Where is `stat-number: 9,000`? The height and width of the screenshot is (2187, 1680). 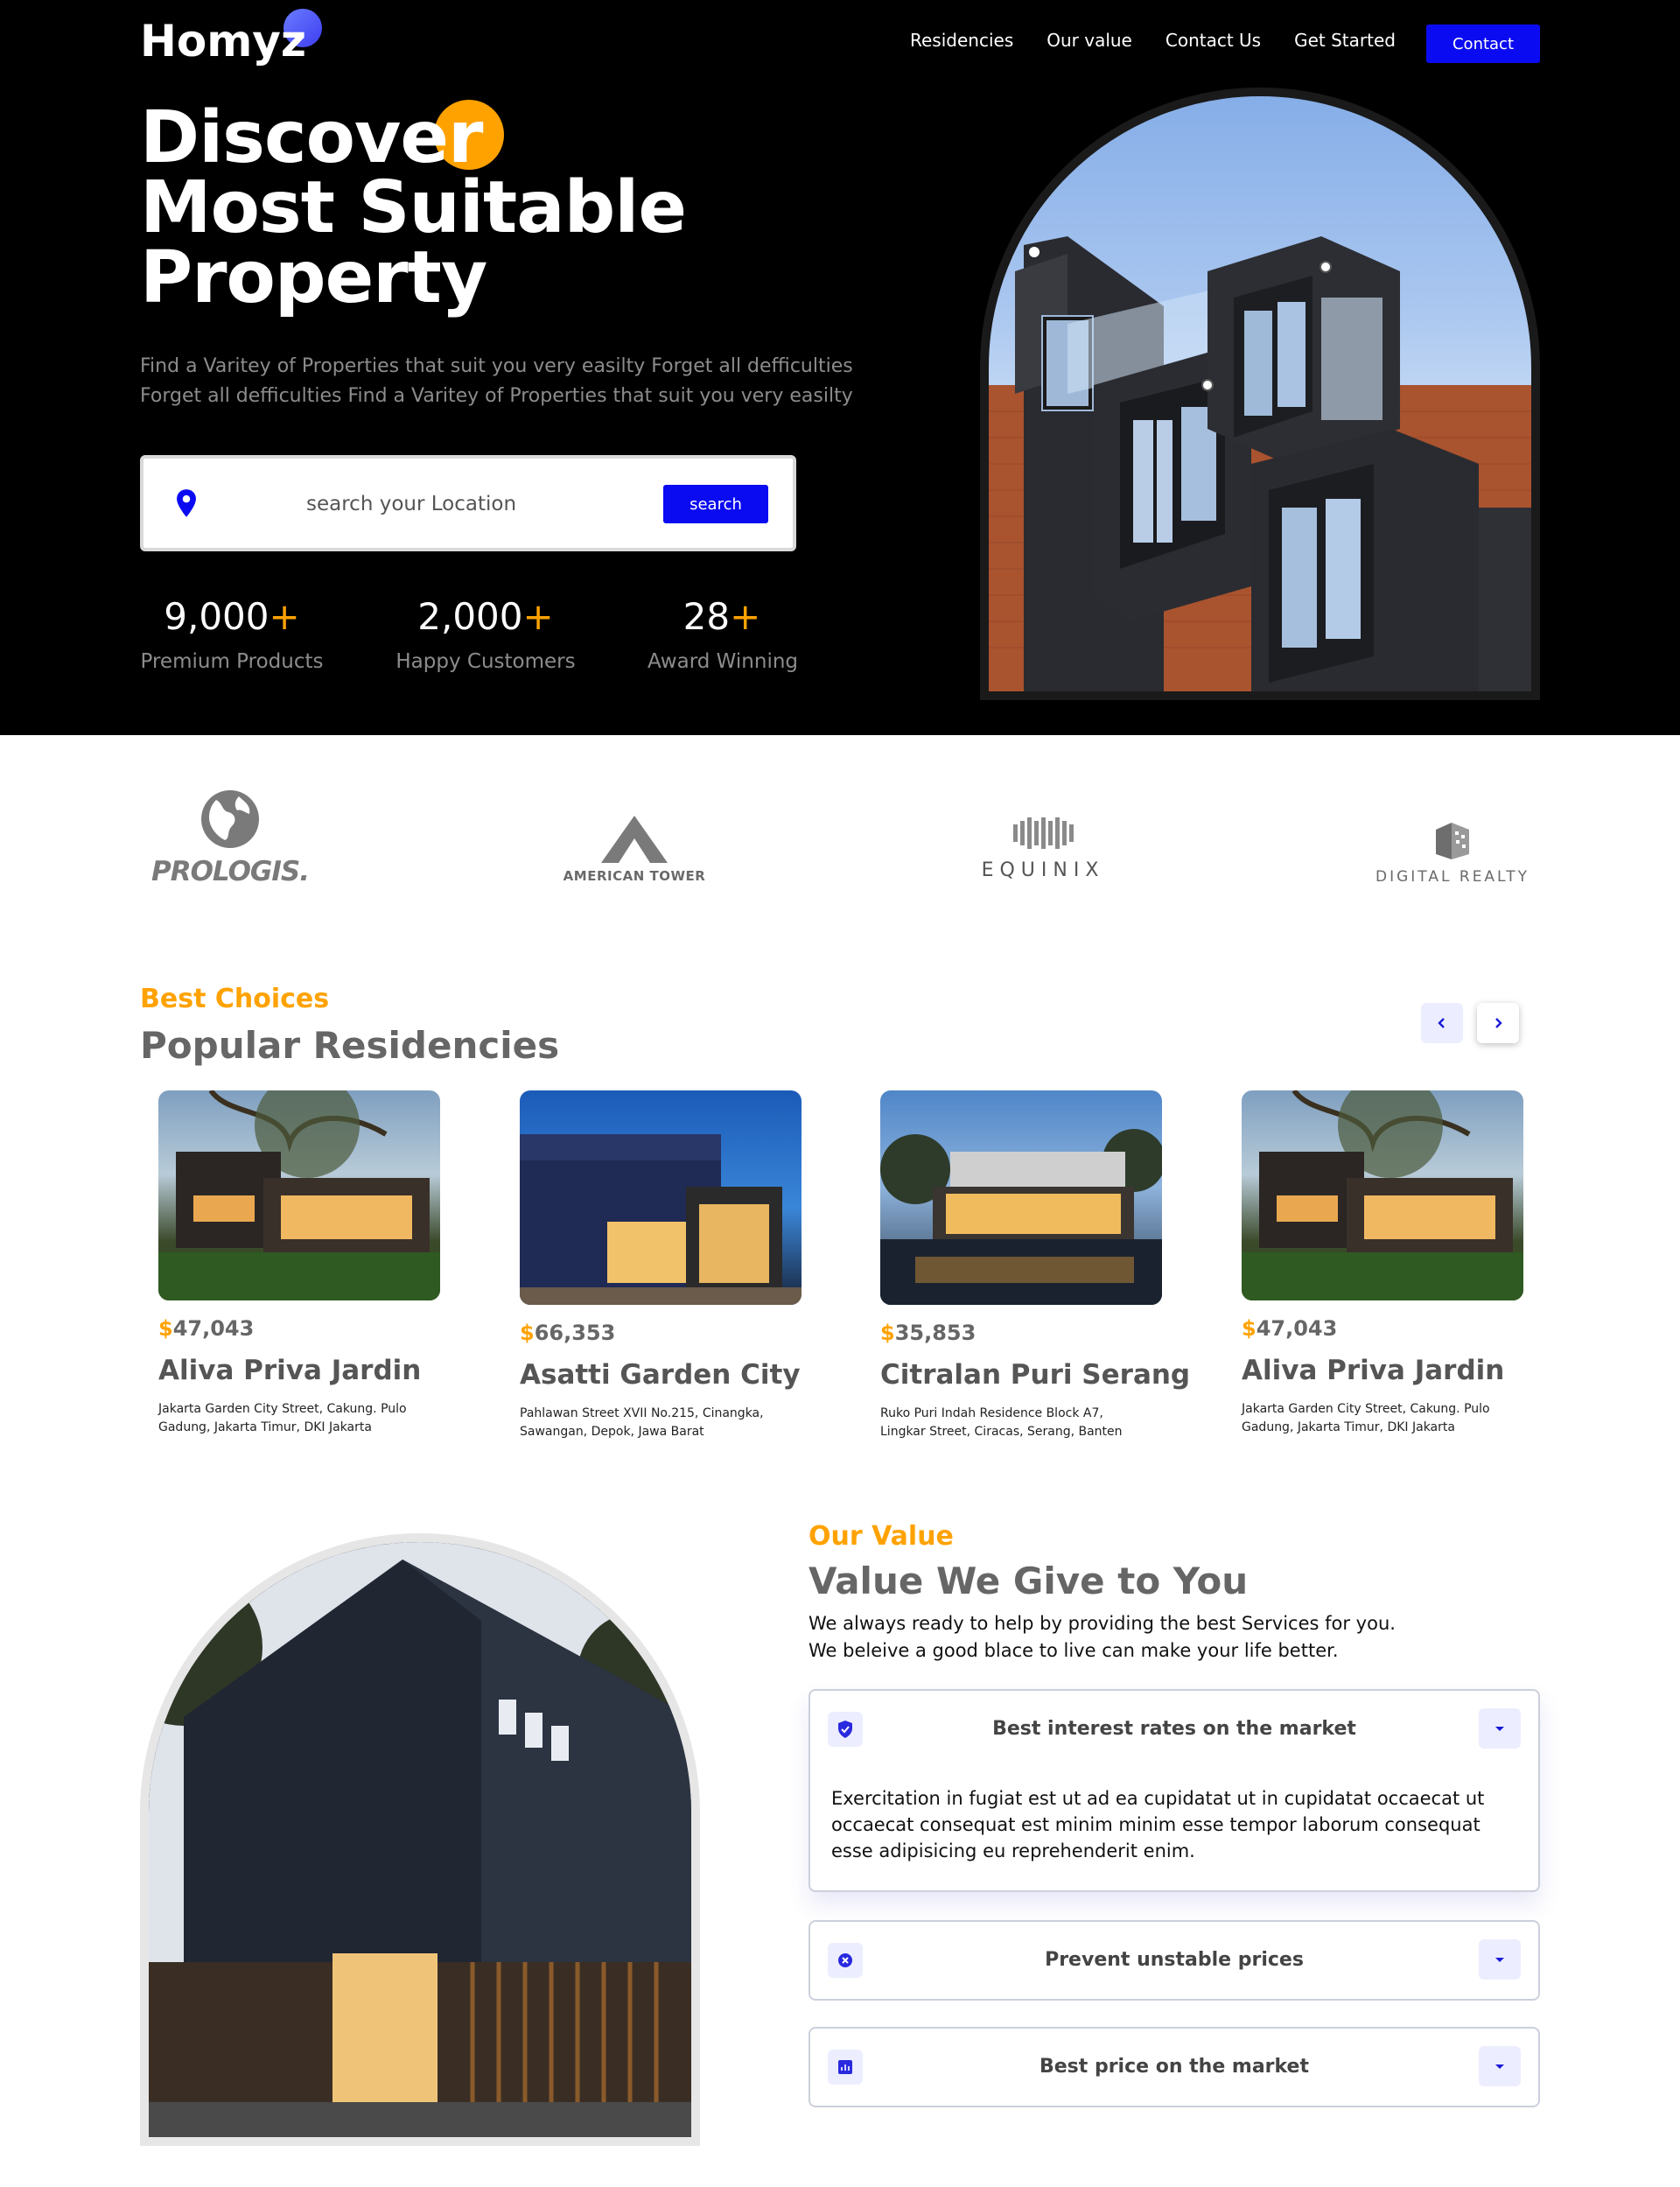
stat-number: 9,000 is located at coordinates (217, 616).